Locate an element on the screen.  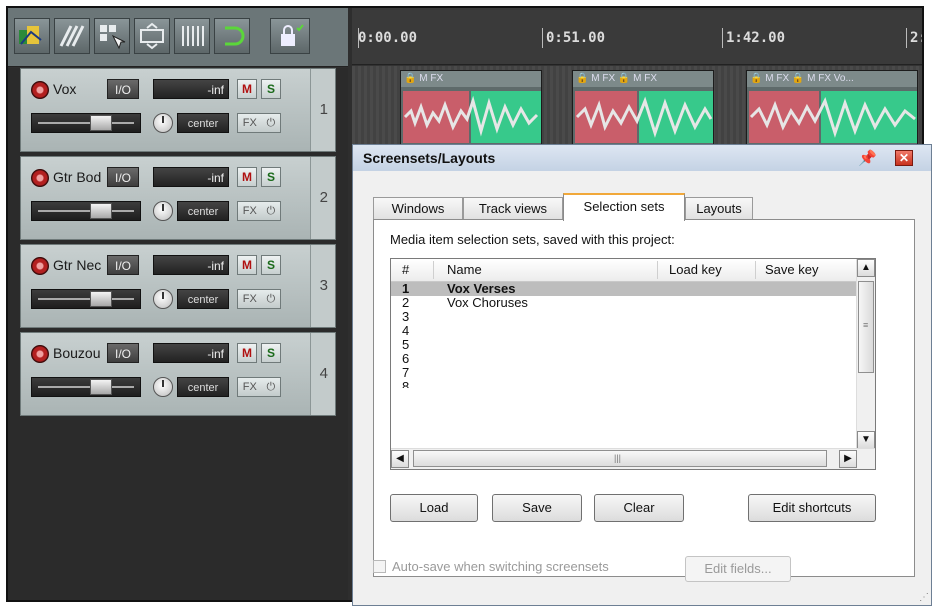
list-row: 1 Vox Verses is located at coordinates (624, 289).